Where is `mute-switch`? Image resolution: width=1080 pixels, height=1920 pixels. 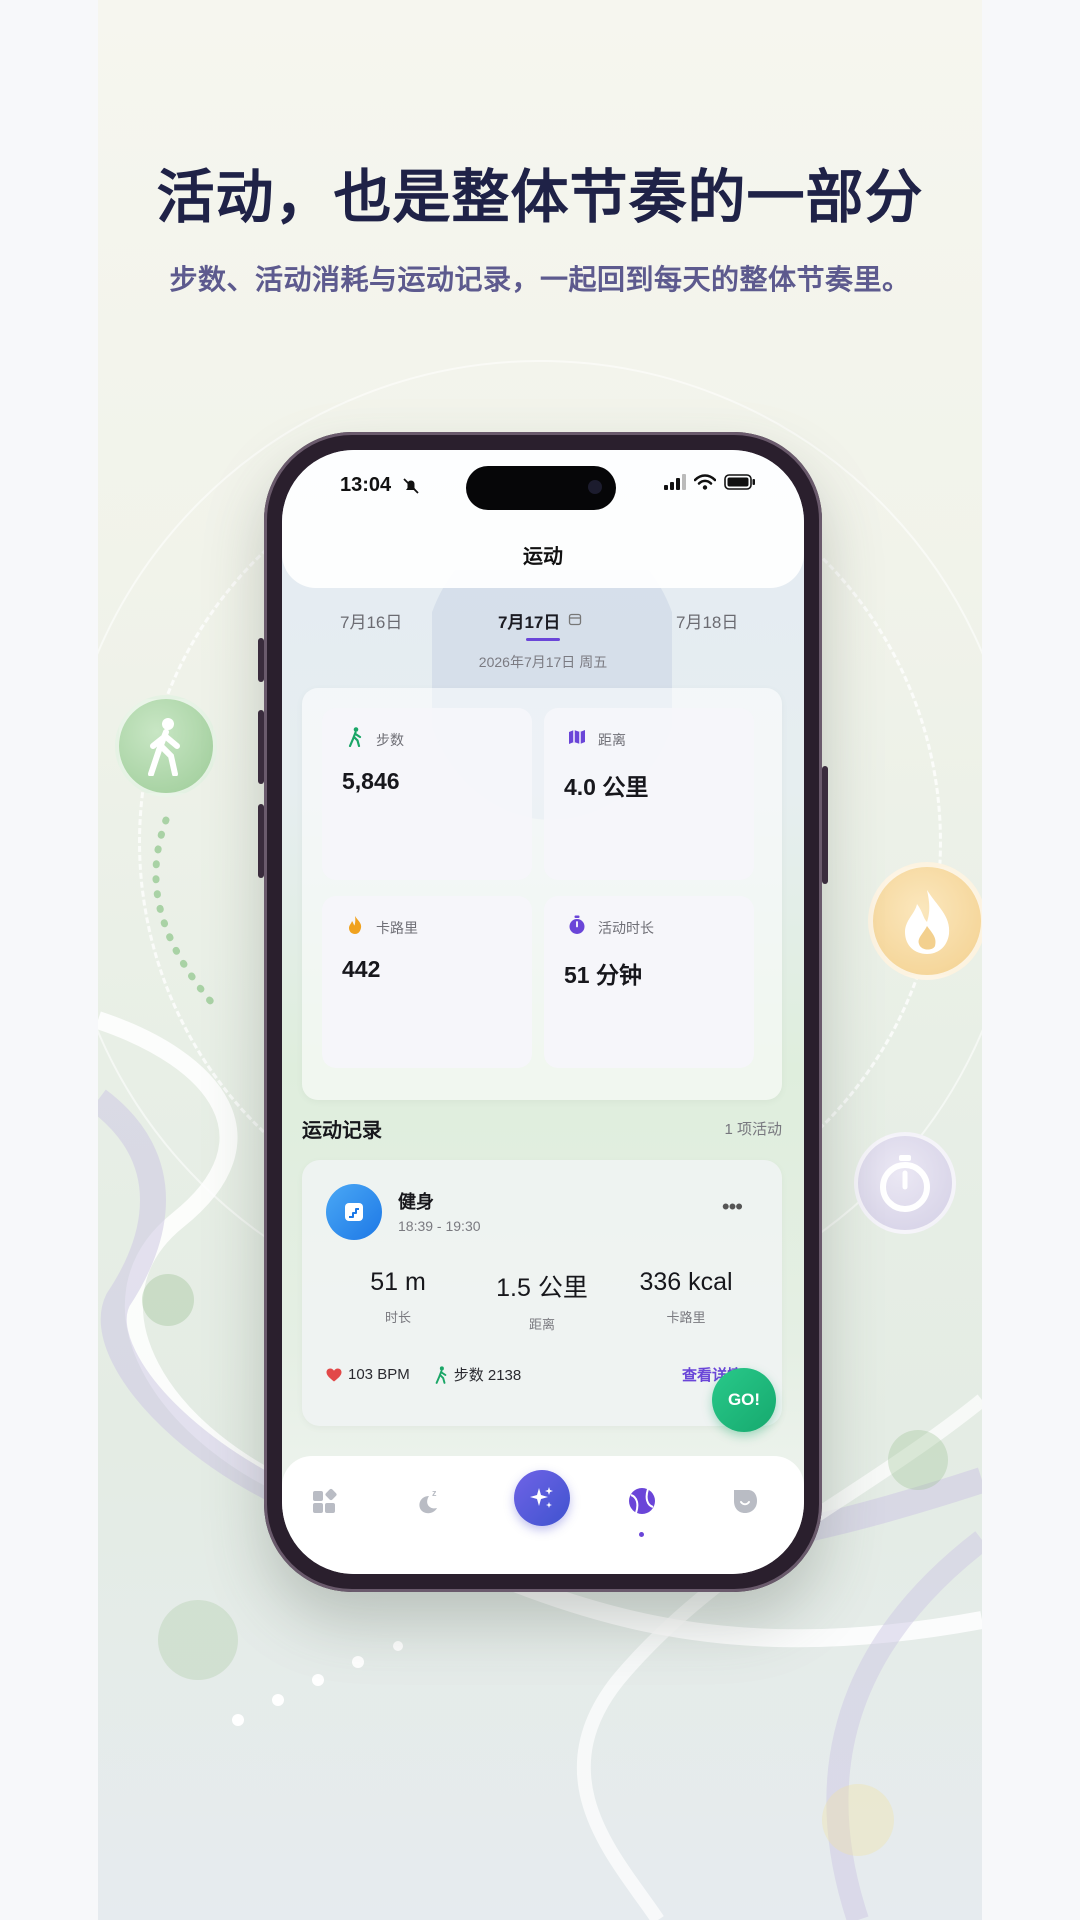
mute-switch is located at coordinates (261, 660).